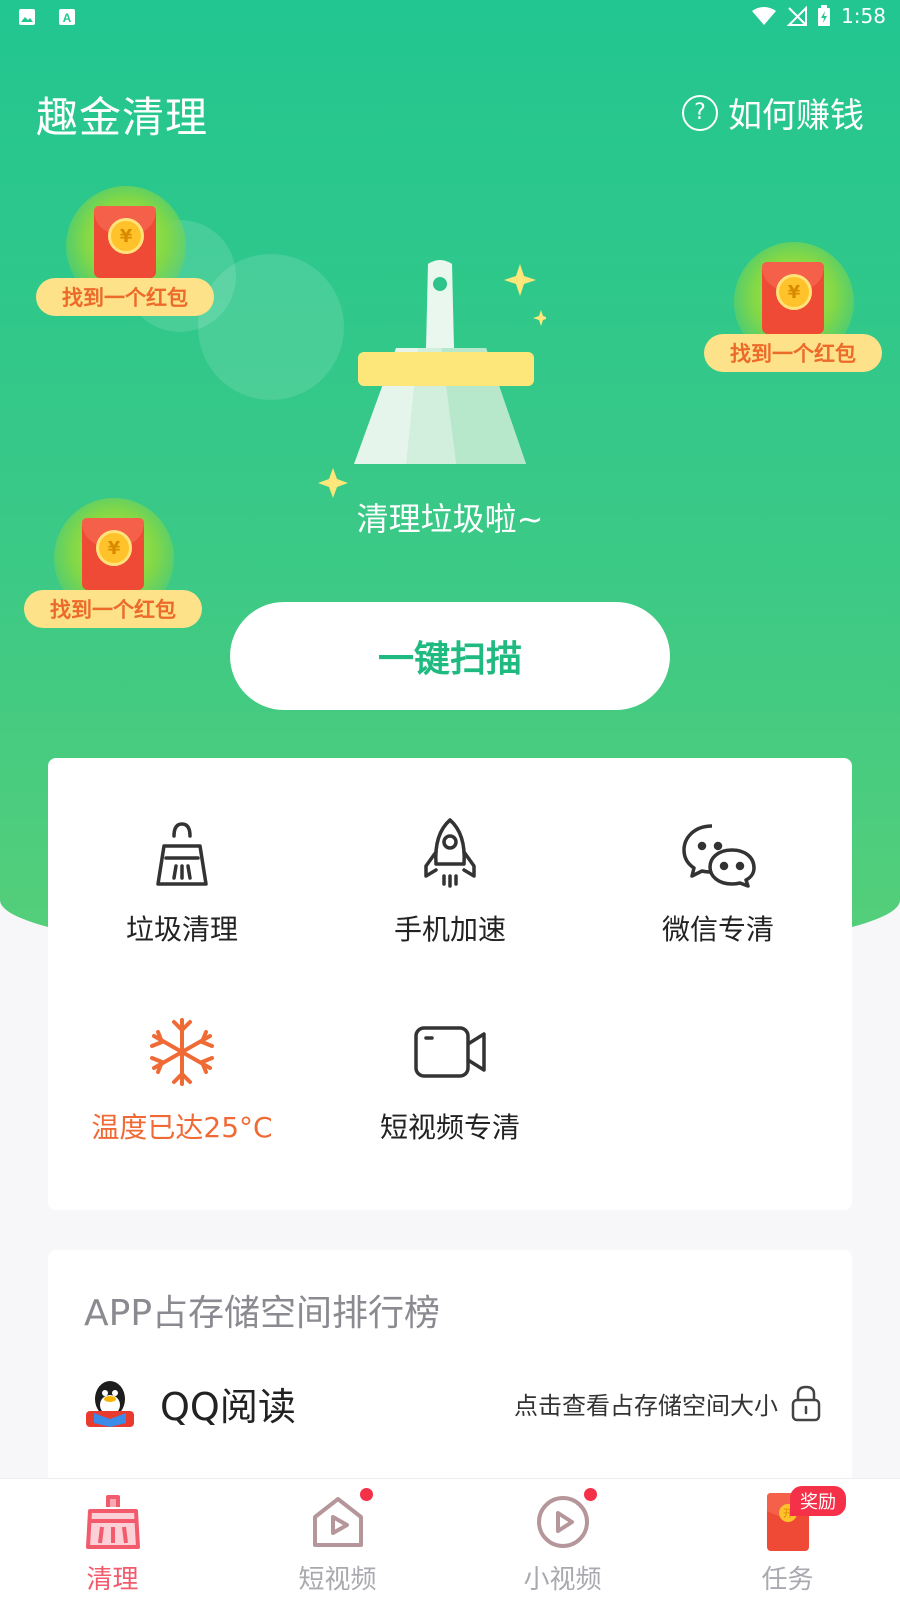 The image size is (900, 1601). I want to click on ranking-row: QQ阅读 点击查看占存储空间大小, so click(452, 1403).